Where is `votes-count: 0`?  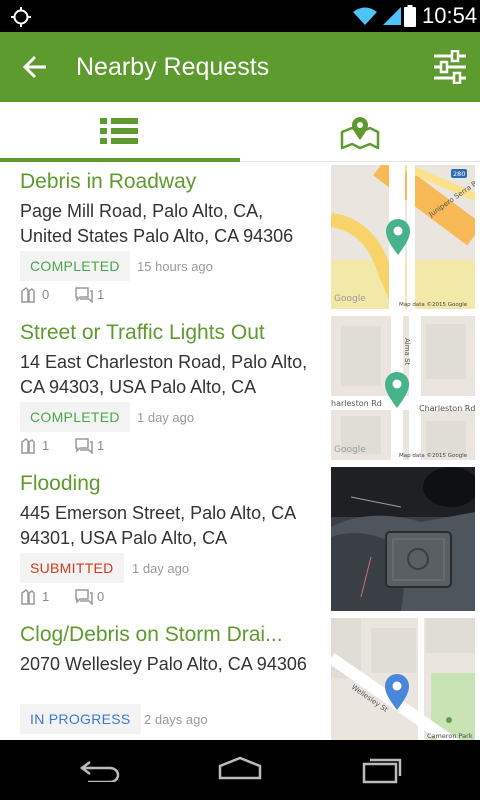 votes-count: 0 is located at coordinates (46, 294).